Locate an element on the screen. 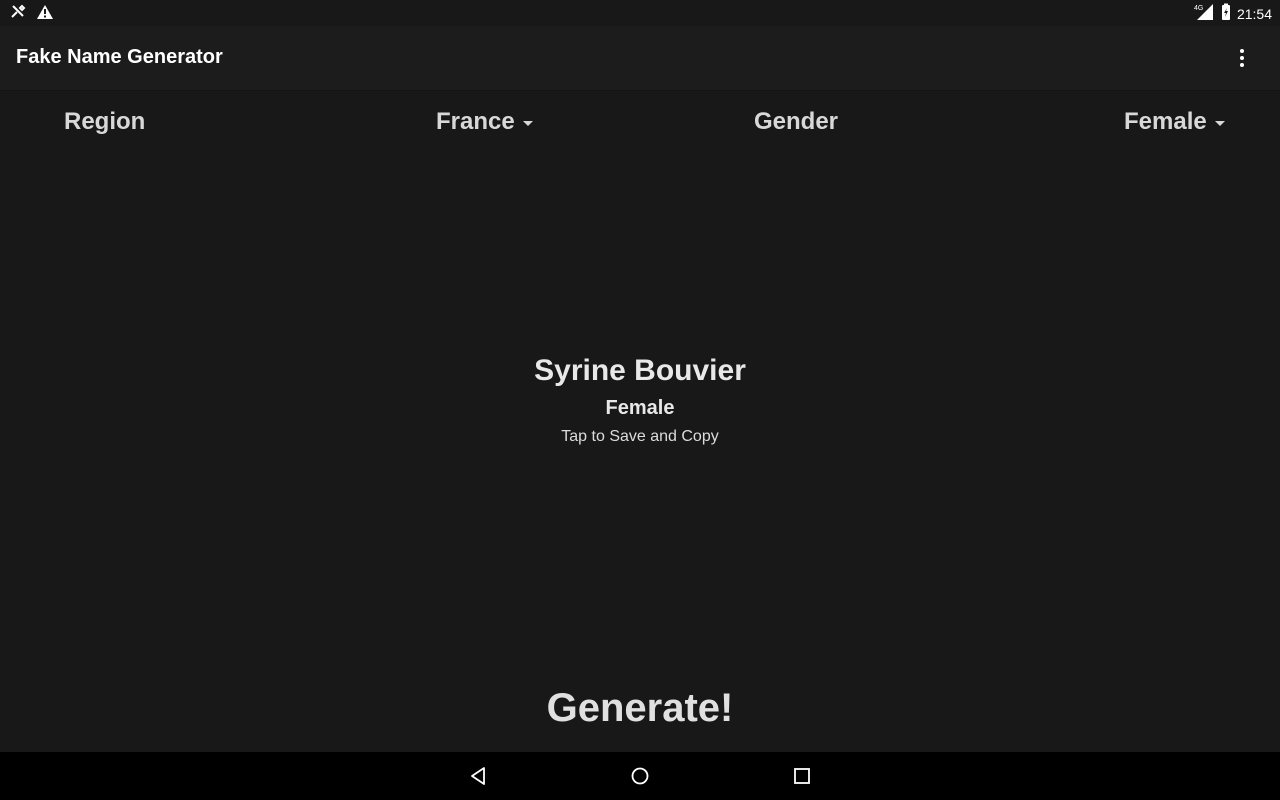 The height and width of the screenshot is (800, 1280). generated-name: Syrine Bouvier is located at coordinates (640, 370).